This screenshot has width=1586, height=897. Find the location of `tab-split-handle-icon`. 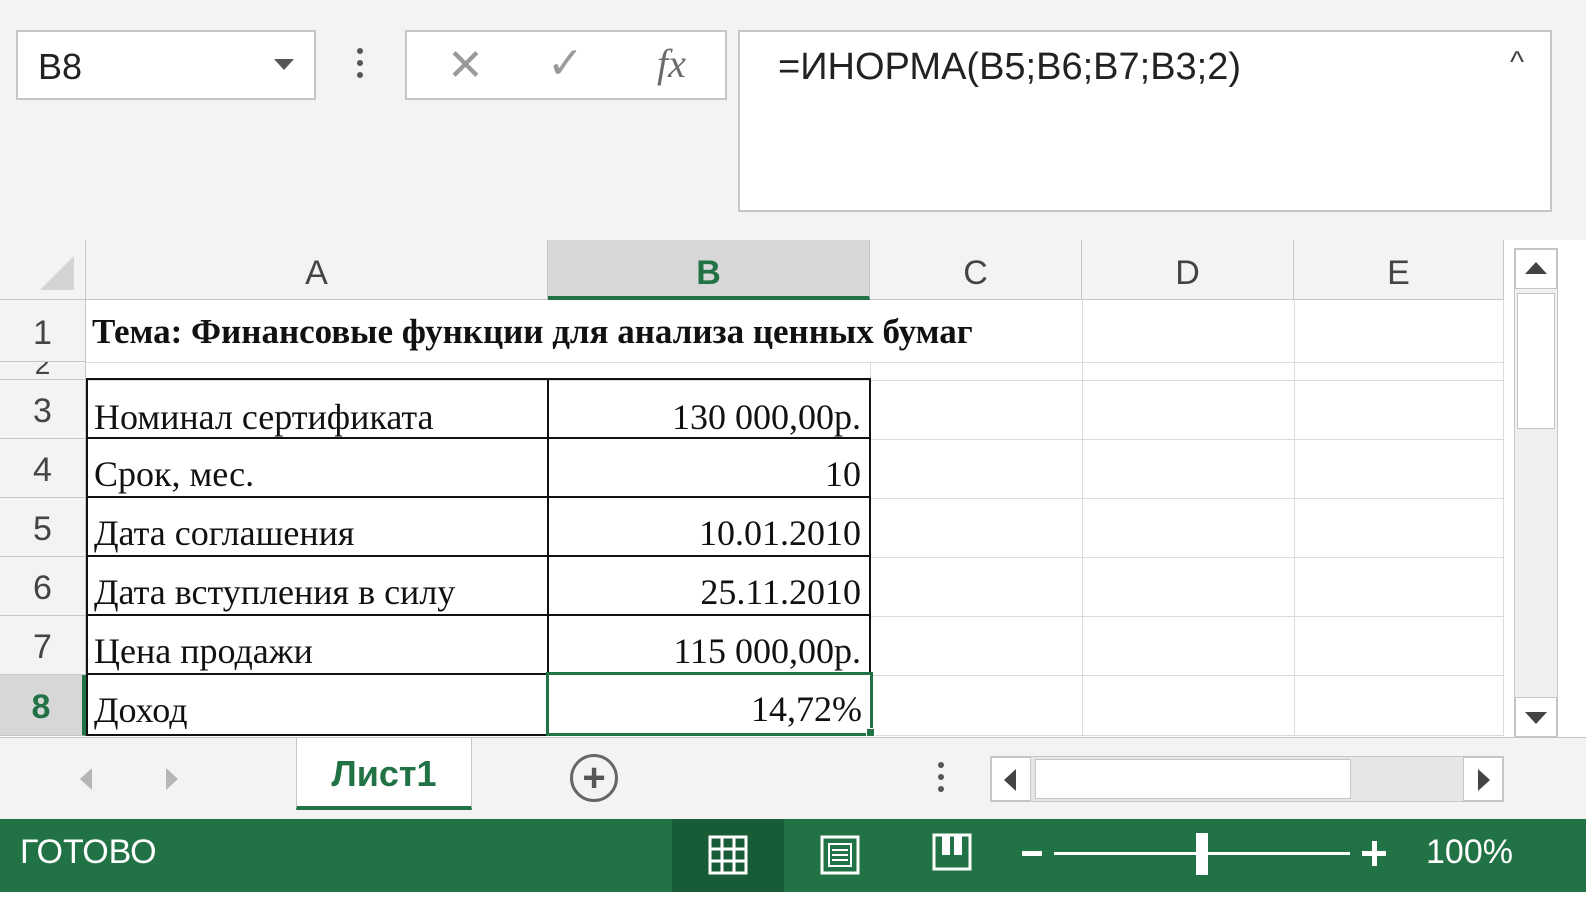

tab-split-handle-icon is located at coordinates (941, 780).